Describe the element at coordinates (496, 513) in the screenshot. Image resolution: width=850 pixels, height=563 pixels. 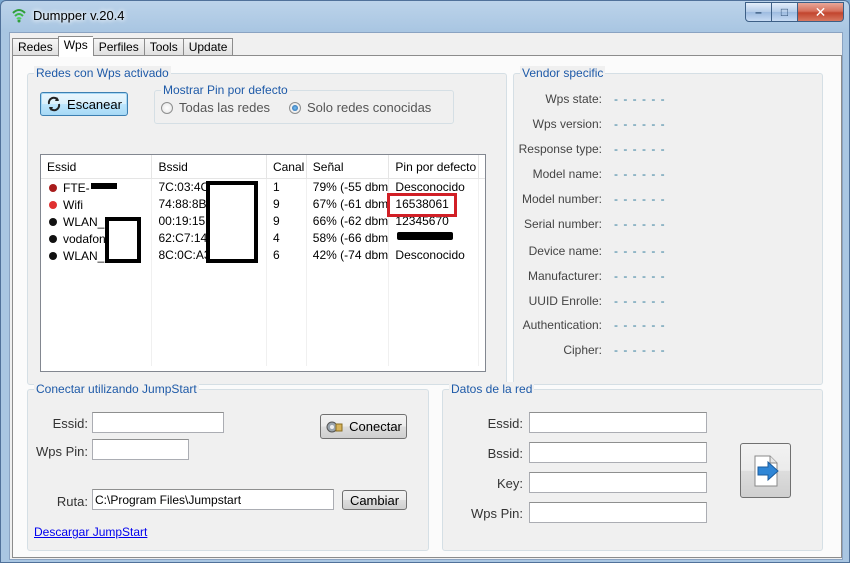
I see `datos-pin-label: Wps Pin:` at that location.